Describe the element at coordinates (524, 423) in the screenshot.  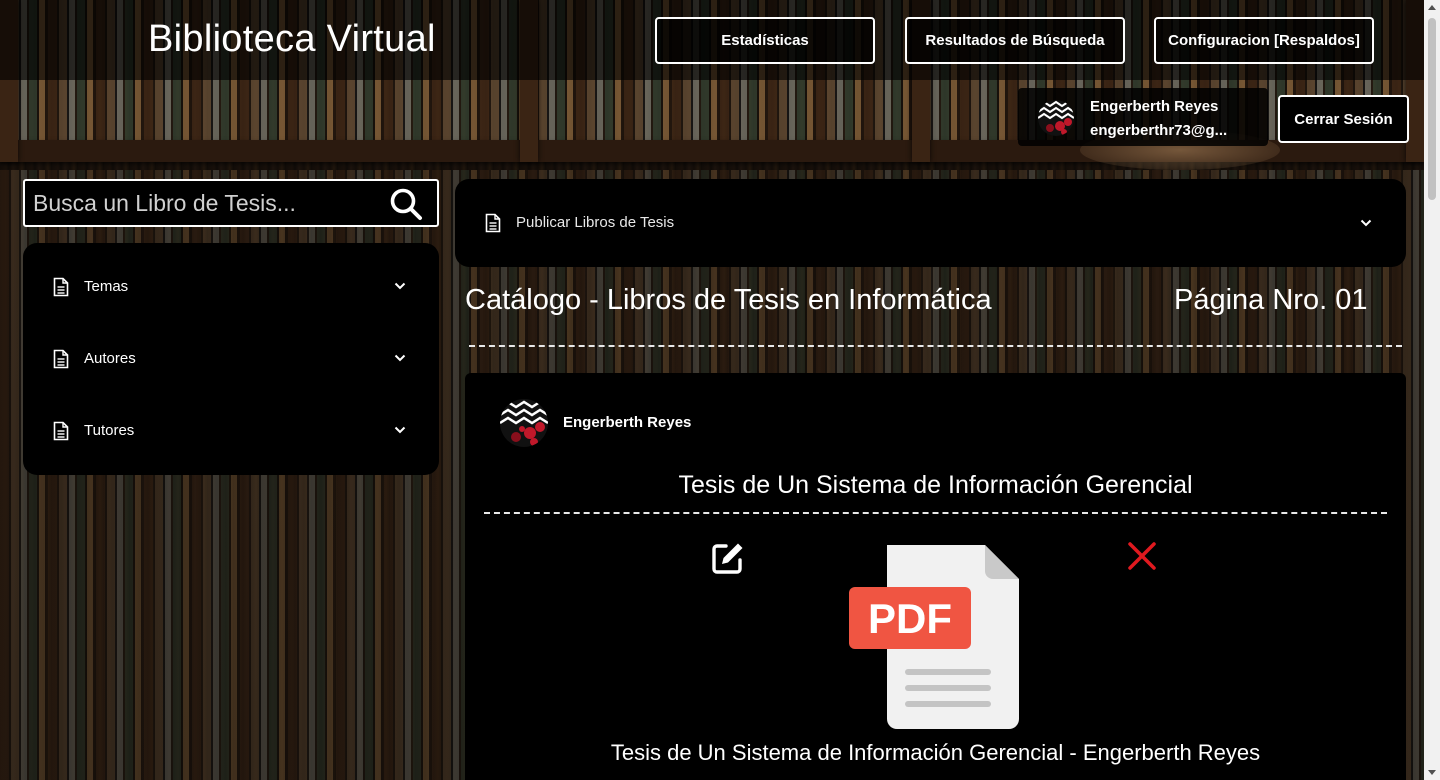
I see `author-avatar` at that location.